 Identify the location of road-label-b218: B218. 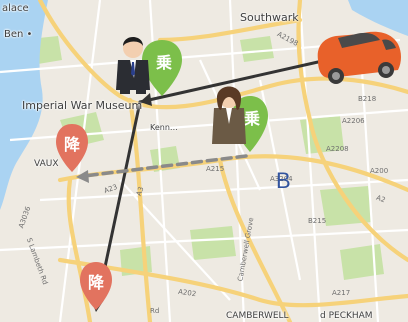
(367, 99).